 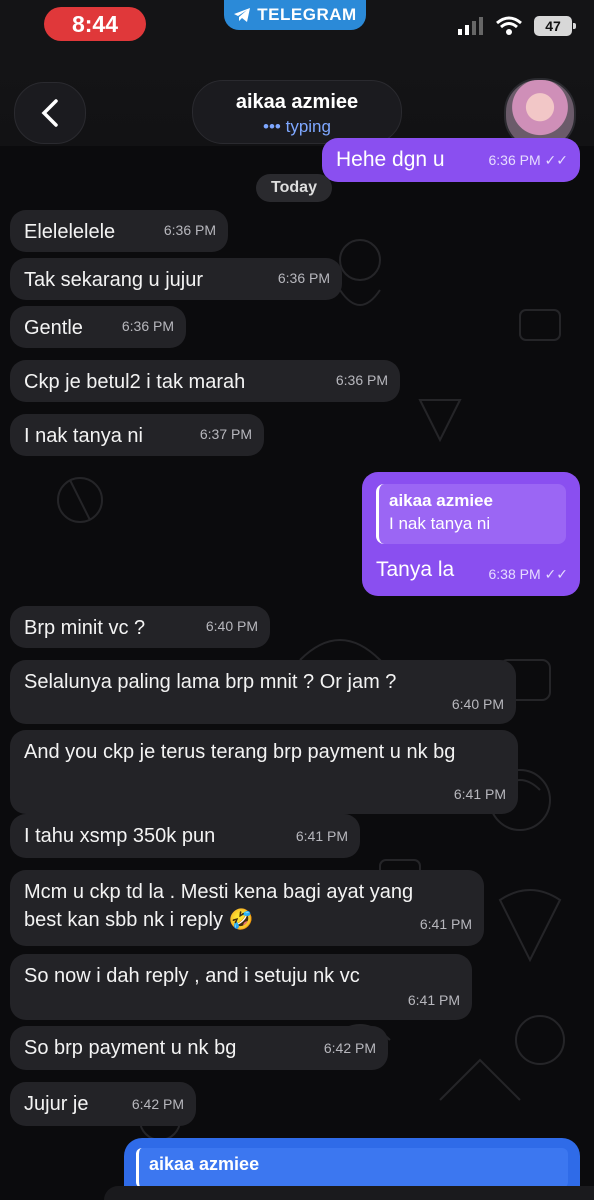 I want to click on chat-name: aikaa azmiee, so click(x=297, y=102).